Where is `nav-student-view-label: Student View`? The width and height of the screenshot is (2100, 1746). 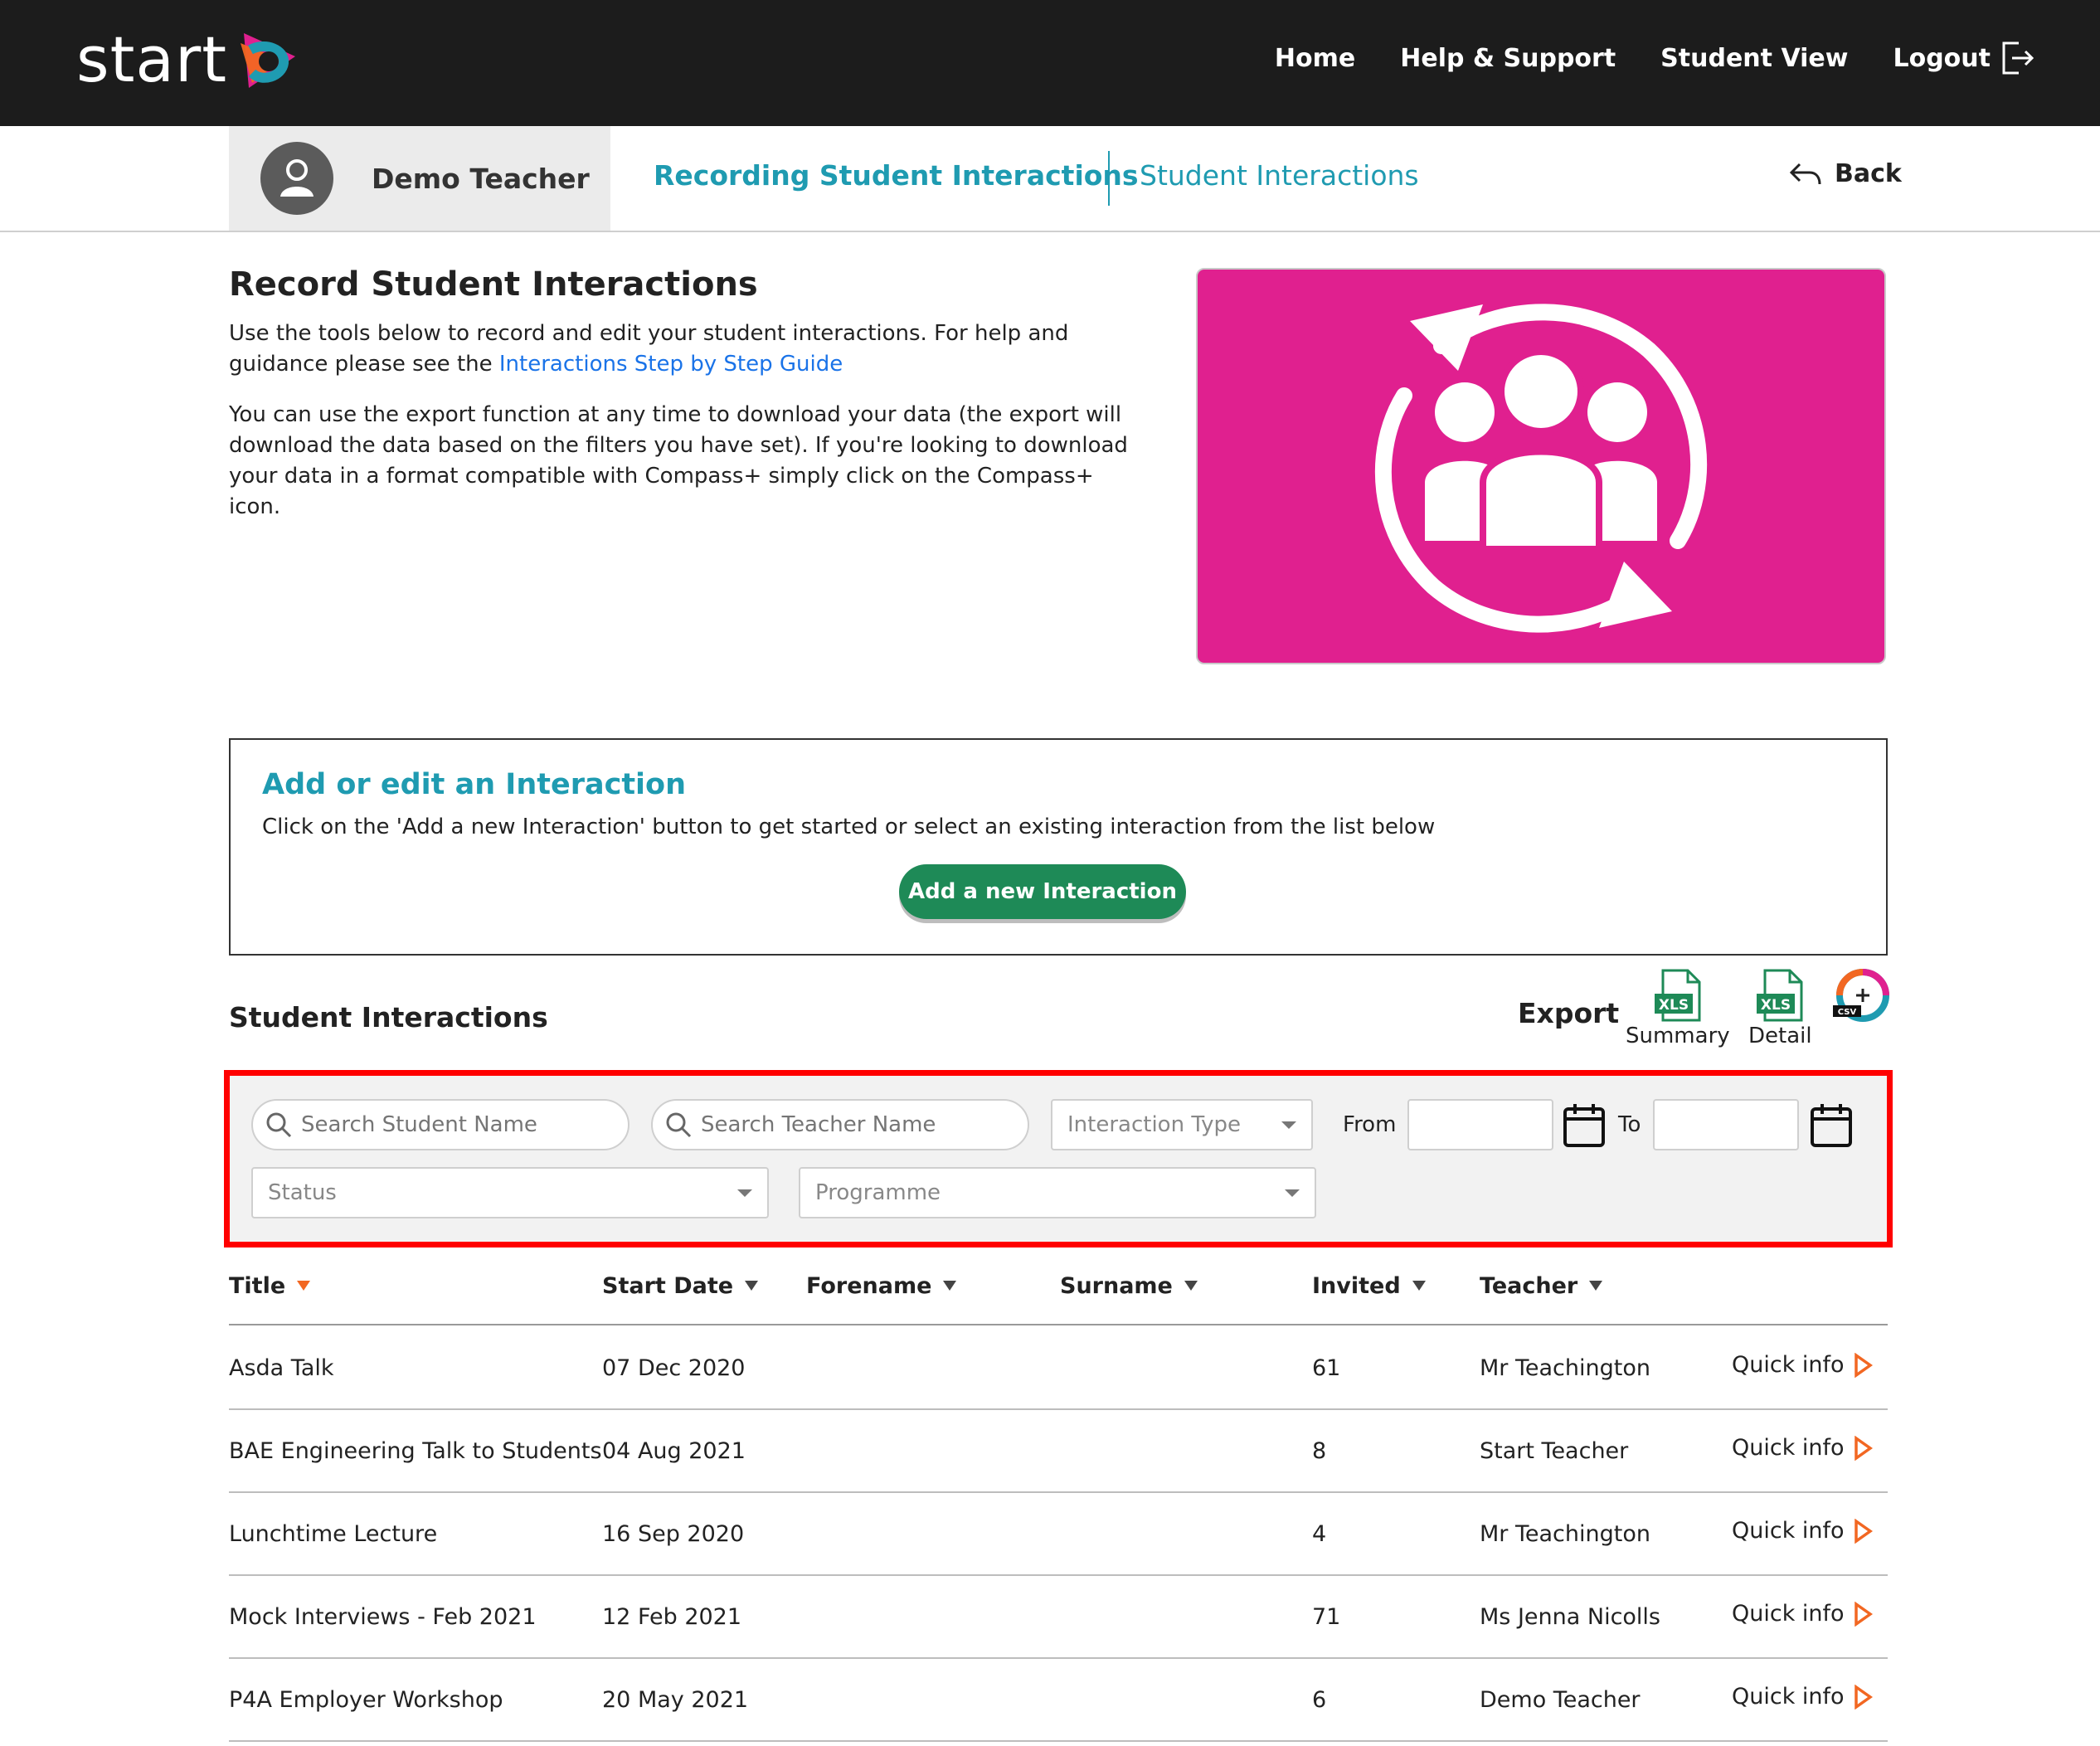
nav-student-view-label: Student View is located at coordinates (1755, 58).